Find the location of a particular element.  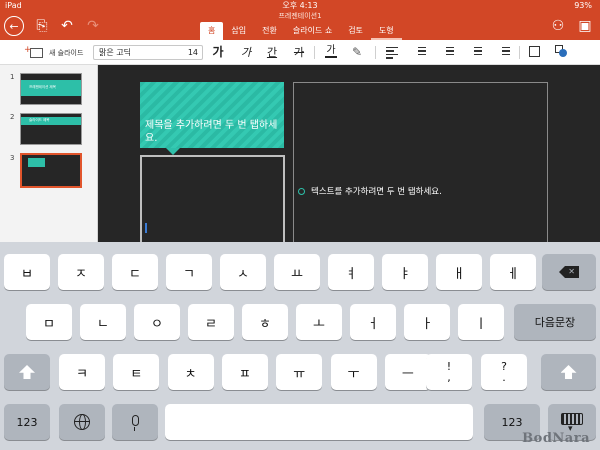

shapes-icon is located at coordinates (561, 51).